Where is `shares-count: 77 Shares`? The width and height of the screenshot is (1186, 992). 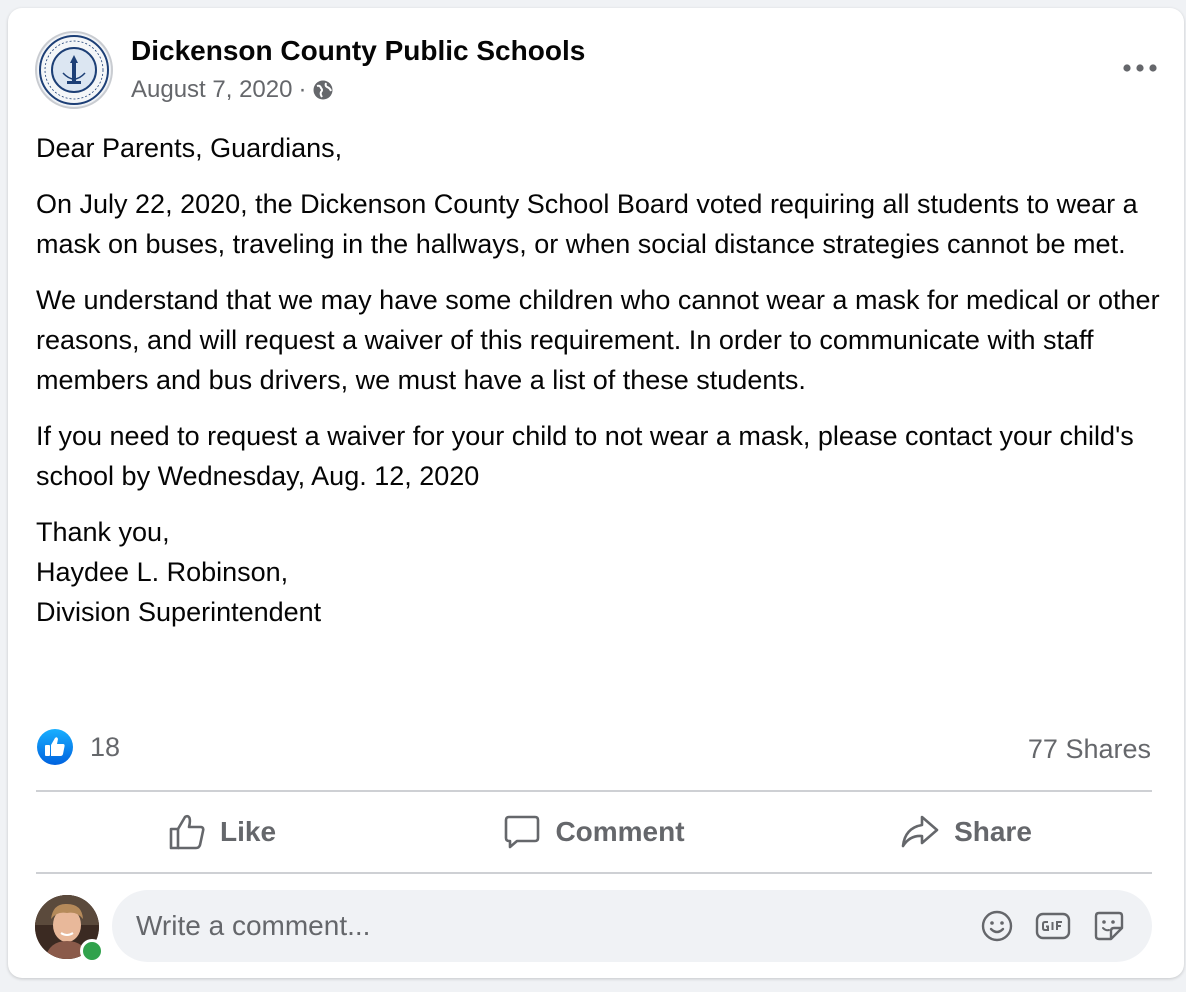
shares-count: 77 Shares is located at coordinates (1089, 749).